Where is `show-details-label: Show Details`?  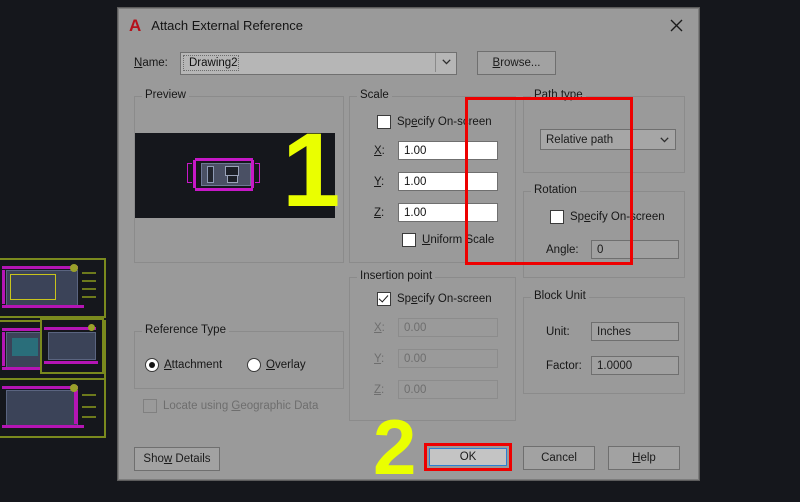
show-details-label: Show Details is located at coordinates (177, 459).